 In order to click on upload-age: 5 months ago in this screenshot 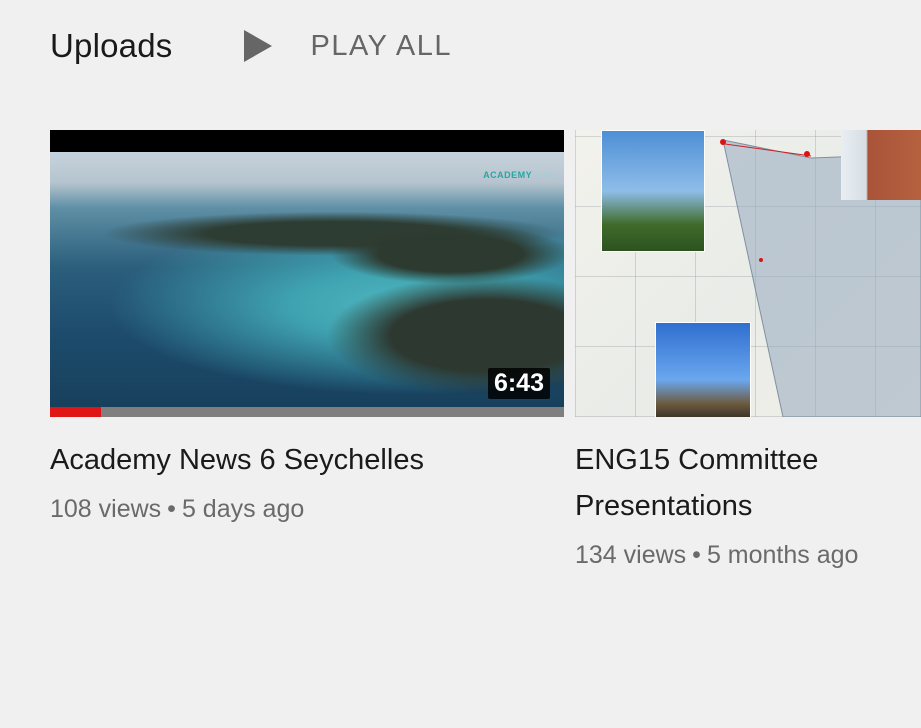, I will do `click(782, 555)`.